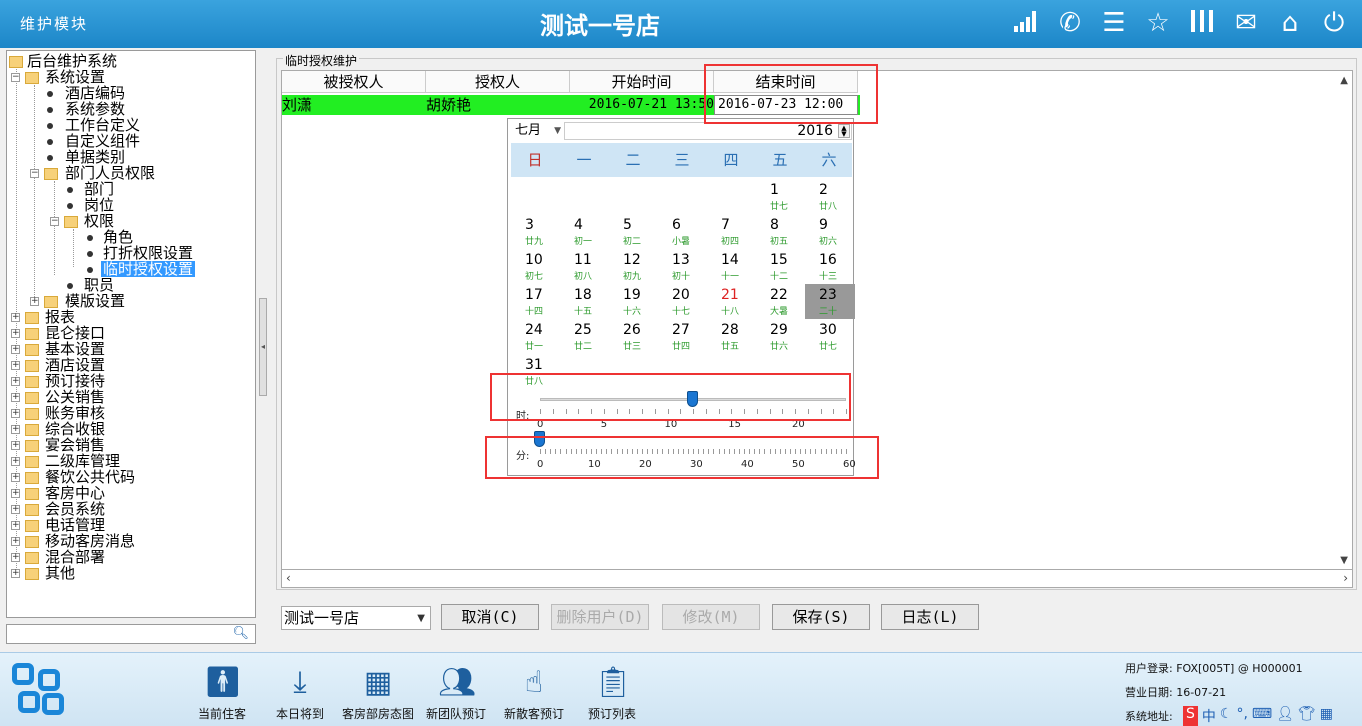  I want to click on modify-button: 修改(M), so click(711, 617).